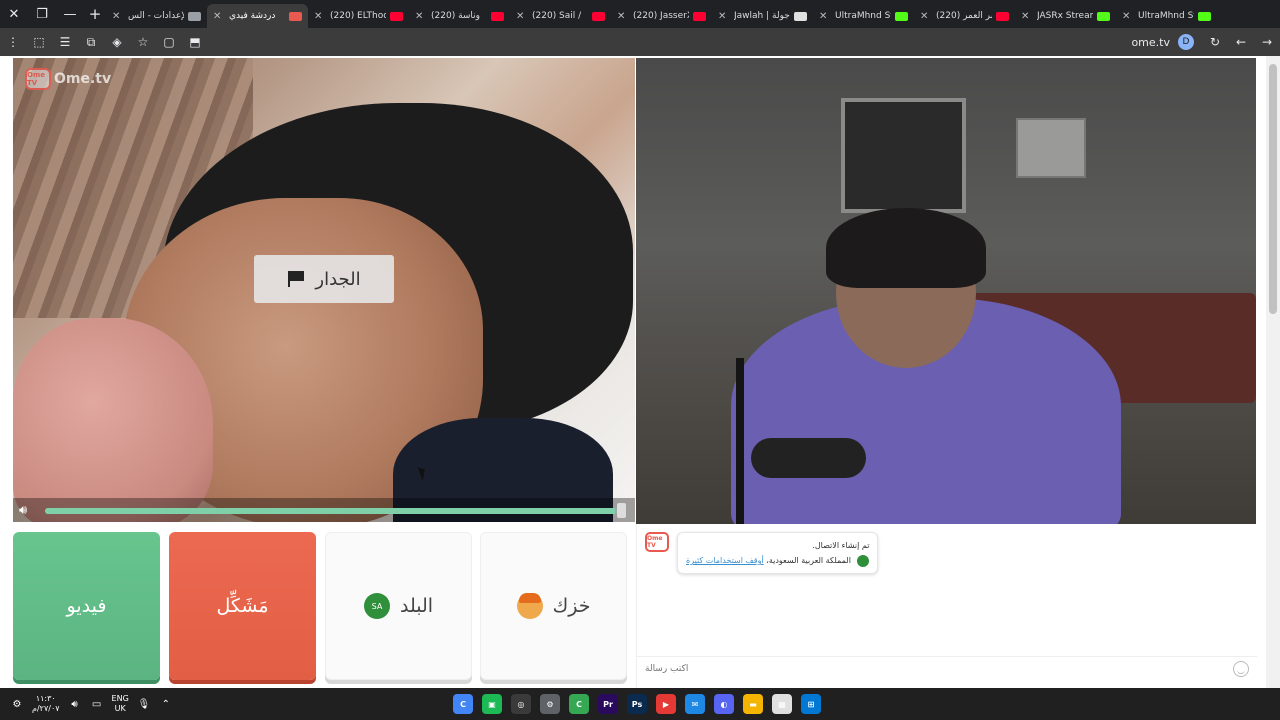 The image size is (1280, 720). I want to click on restore-window-icon: ❐, so click(42, 14).